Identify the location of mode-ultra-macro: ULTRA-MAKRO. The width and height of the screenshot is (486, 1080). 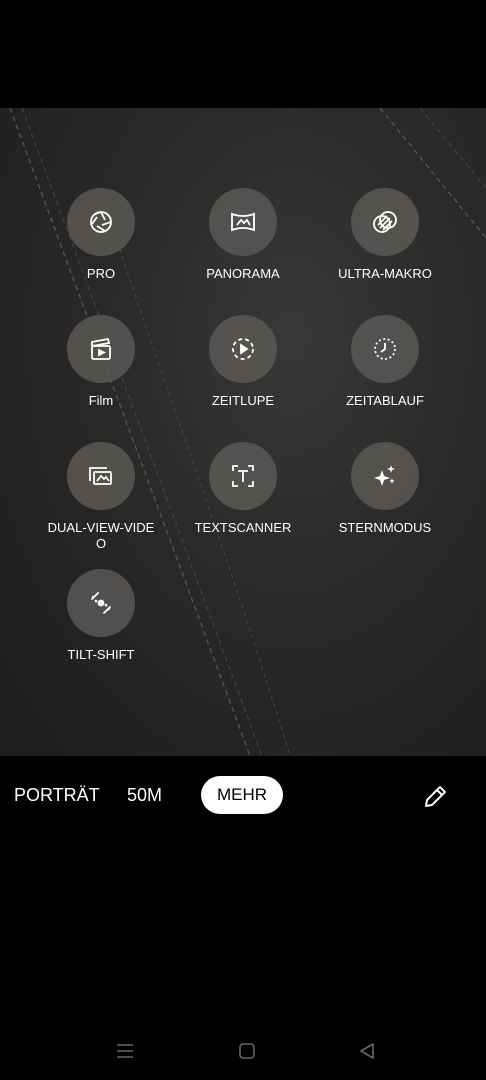
(385, 235).